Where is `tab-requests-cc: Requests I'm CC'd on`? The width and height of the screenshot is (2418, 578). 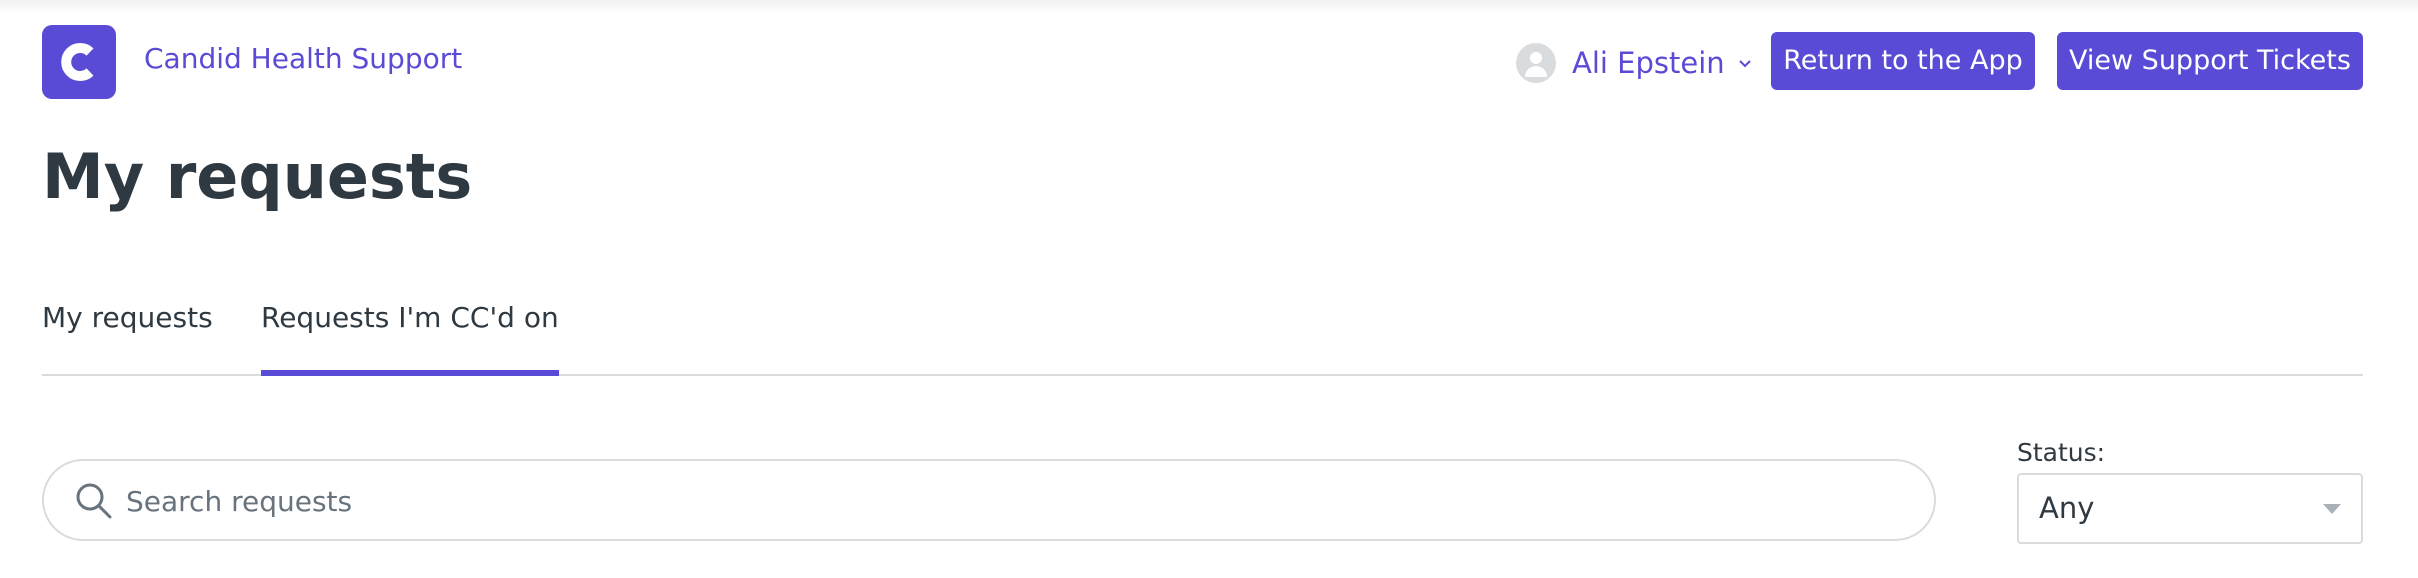 tab-requests-cc: Requests I'm CC'd on is located at coordinates (410, 336).